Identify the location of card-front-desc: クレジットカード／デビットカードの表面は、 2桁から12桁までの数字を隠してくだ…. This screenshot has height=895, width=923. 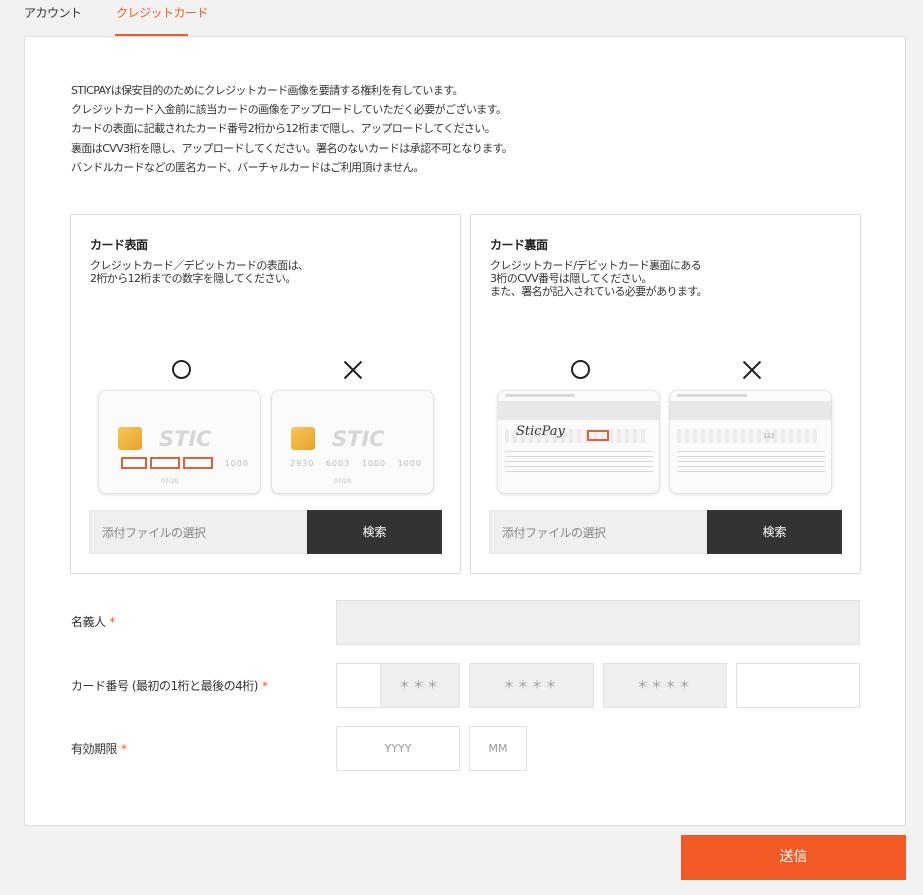
(199, 272).